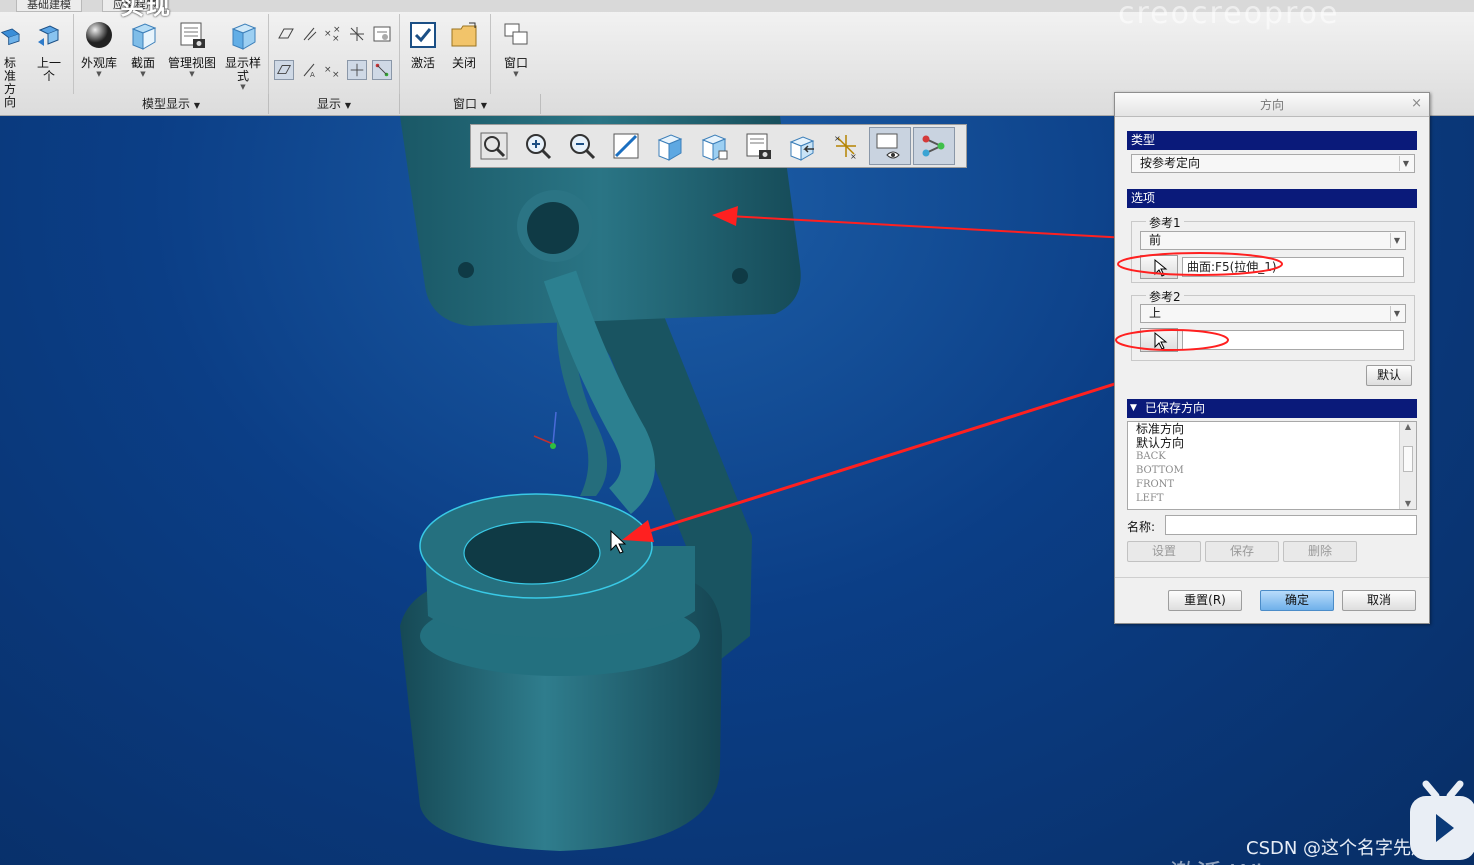 The image size is (1474, 865). I want to click on activate-button: 激活, so click(423, 45).